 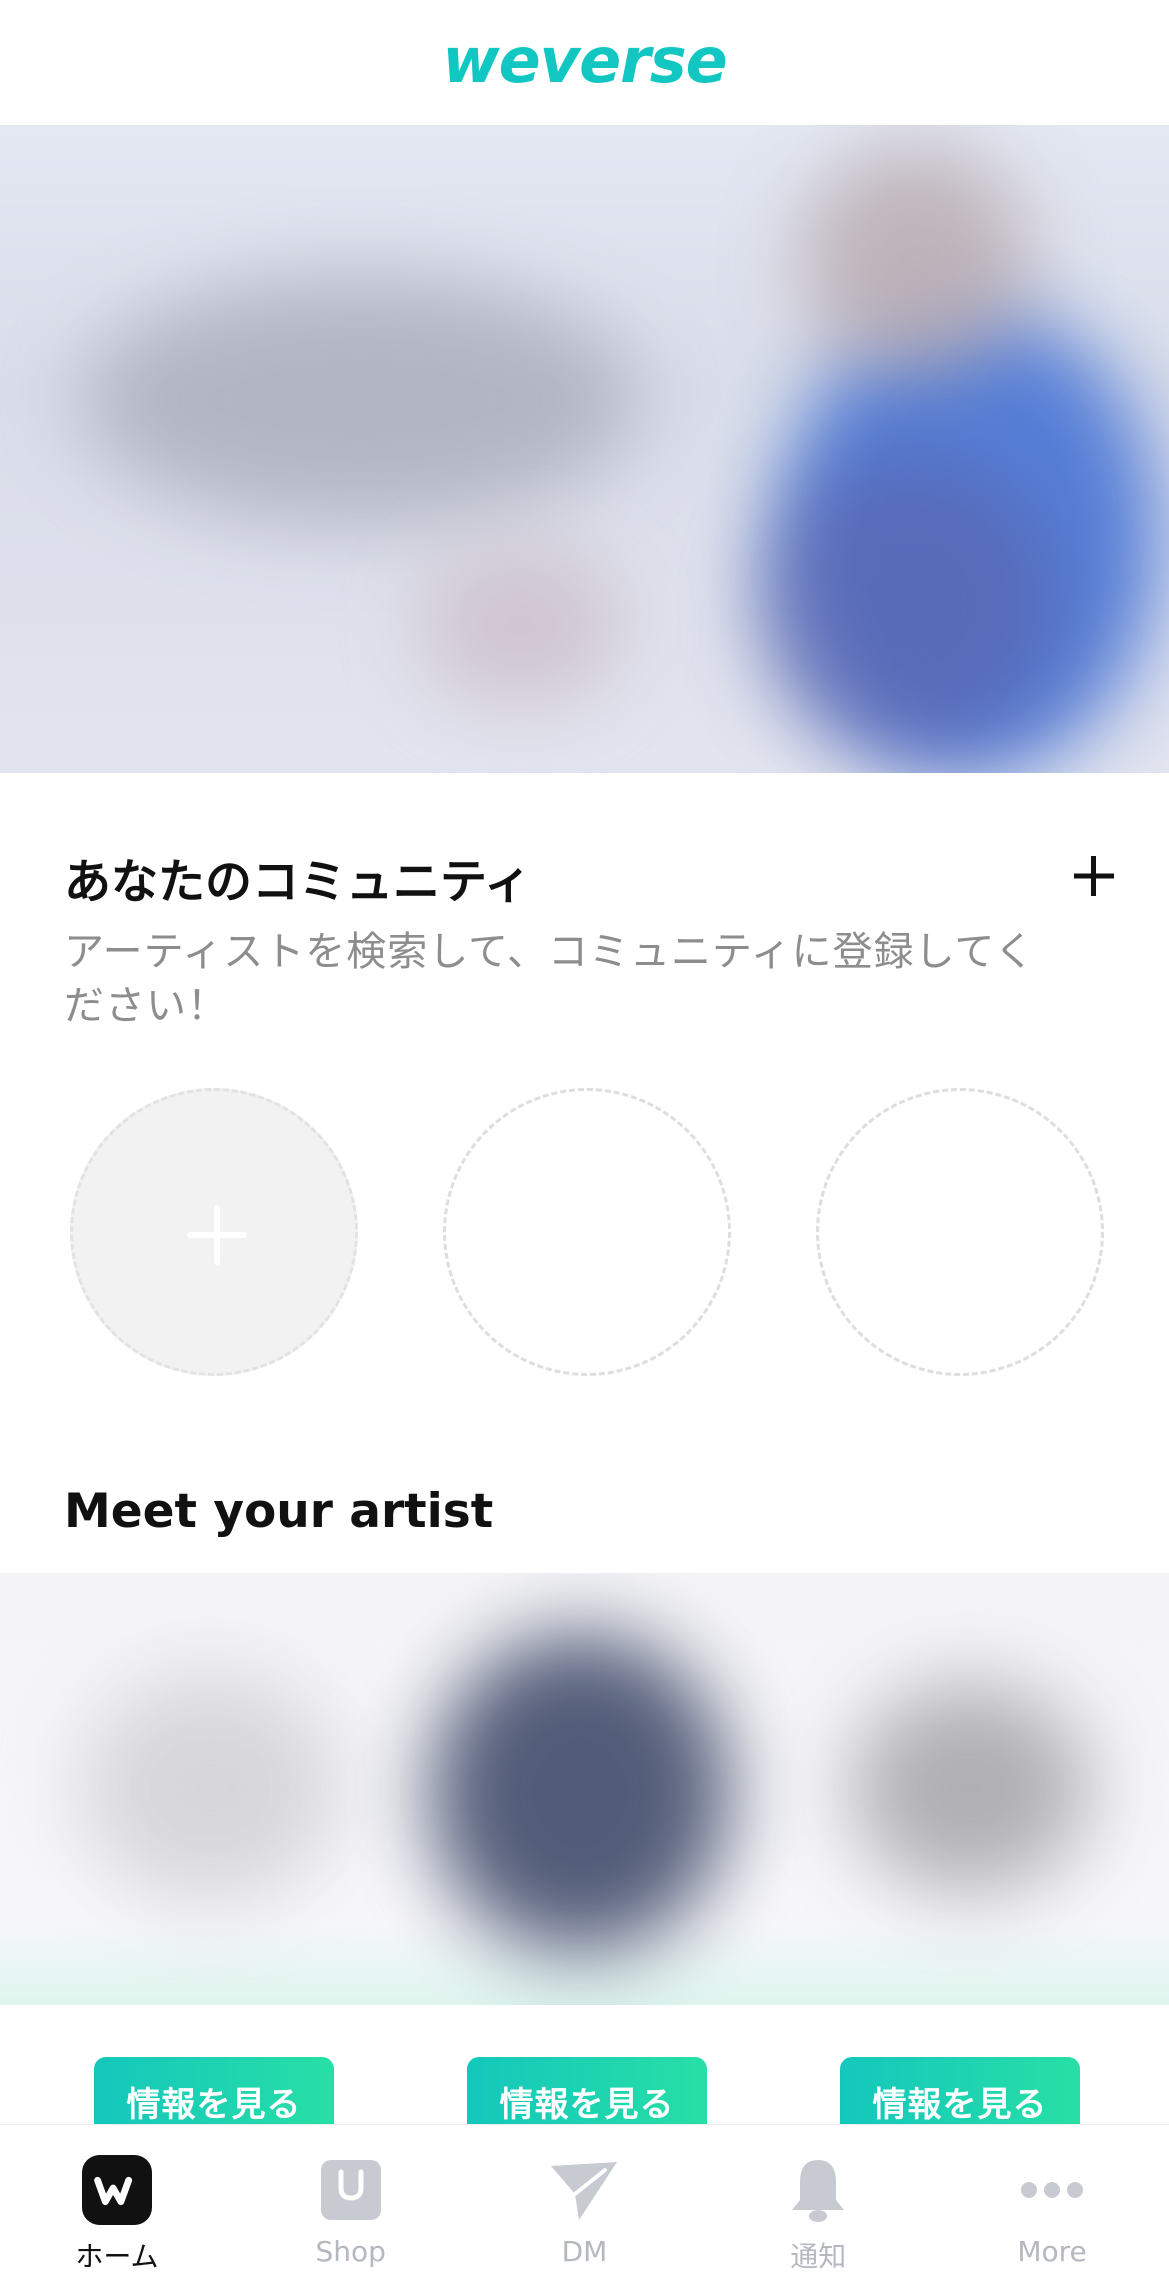 I want to click on tab-dm: DM, so click(x=585, y=2207).